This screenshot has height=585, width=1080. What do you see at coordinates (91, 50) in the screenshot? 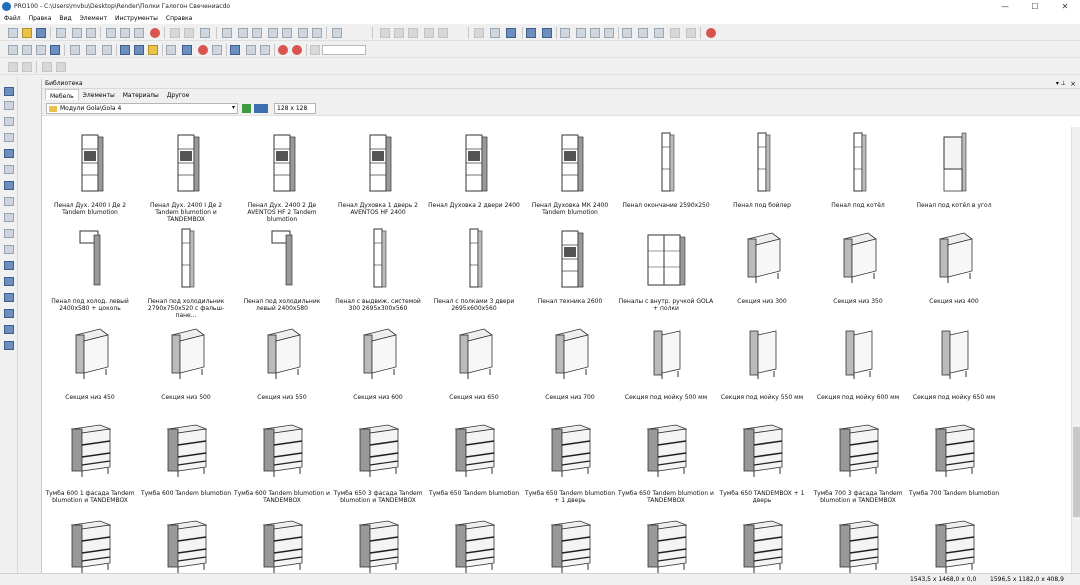
I see `shaded-icon` at bounding box center [91, 50].